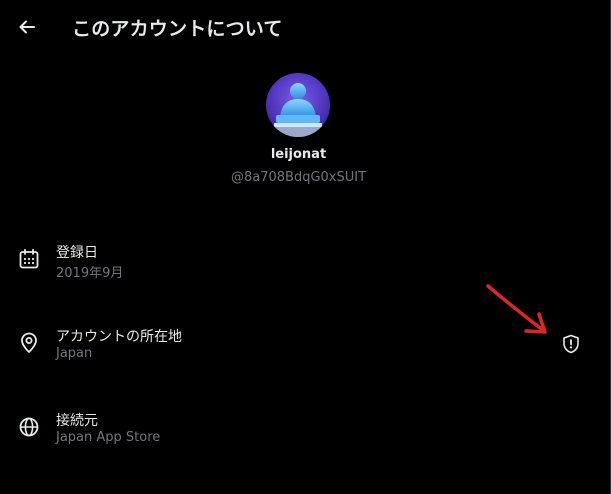 This screenshot has width=611, height=494. What do you see at coordinates (305, 264) in the screenshot?
I see `info-row-joined: 登録日 2019年9月` at bounding box center [305, 264].